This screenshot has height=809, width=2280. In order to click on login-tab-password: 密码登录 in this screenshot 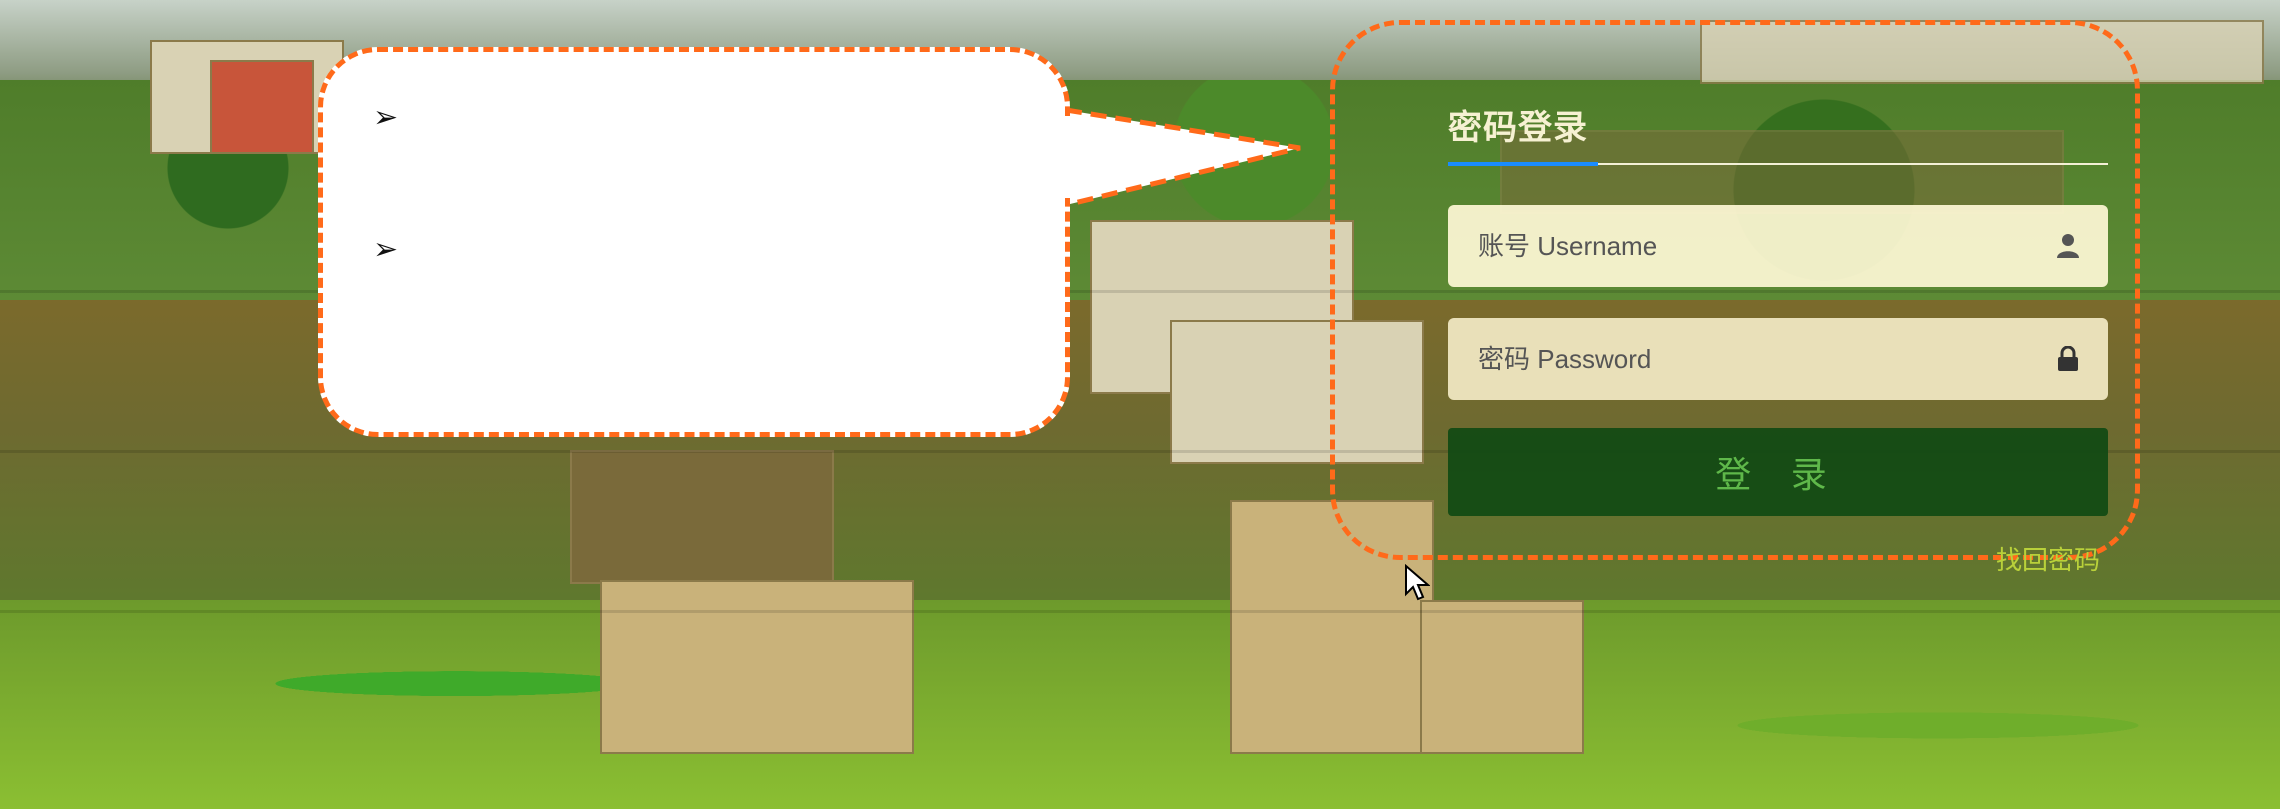, I will do `click(1518, 124)`.